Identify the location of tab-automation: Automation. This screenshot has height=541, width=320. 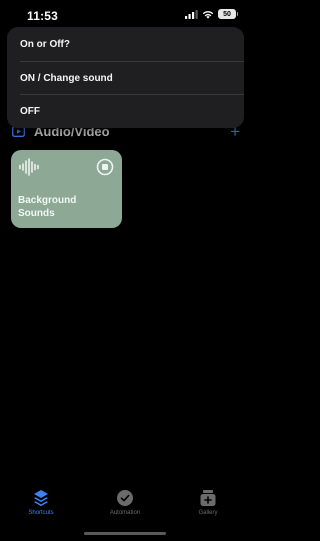
(125, 502).